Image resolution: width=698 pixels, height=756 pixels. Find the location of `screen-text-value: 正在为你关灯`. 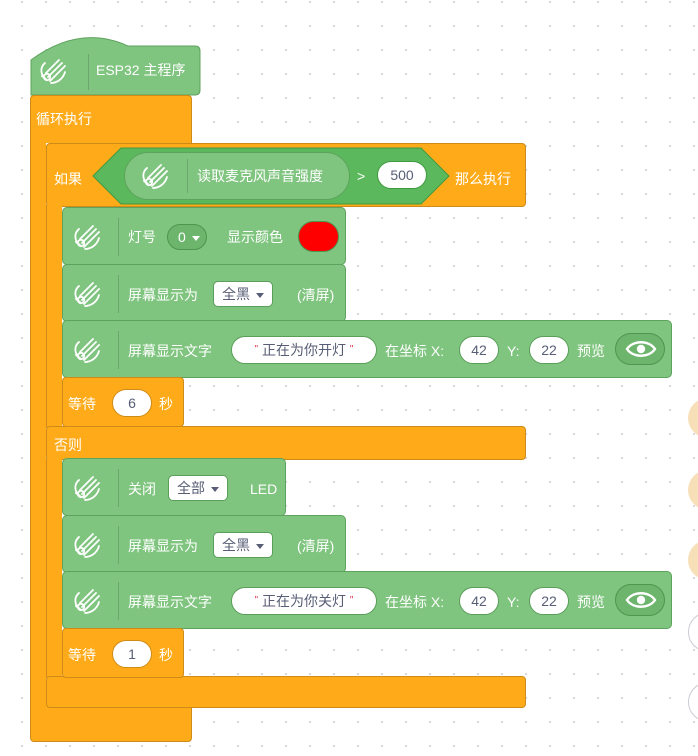

screen-text-value: 正在为你关灯 is located at coordinates (304, 601).